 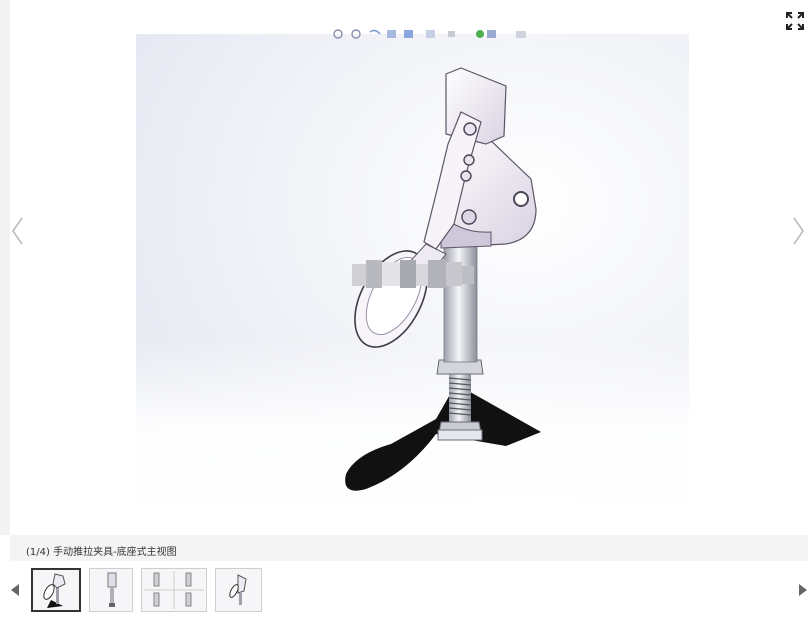 I want to click on scene-icon, so click(x=521, y=34).